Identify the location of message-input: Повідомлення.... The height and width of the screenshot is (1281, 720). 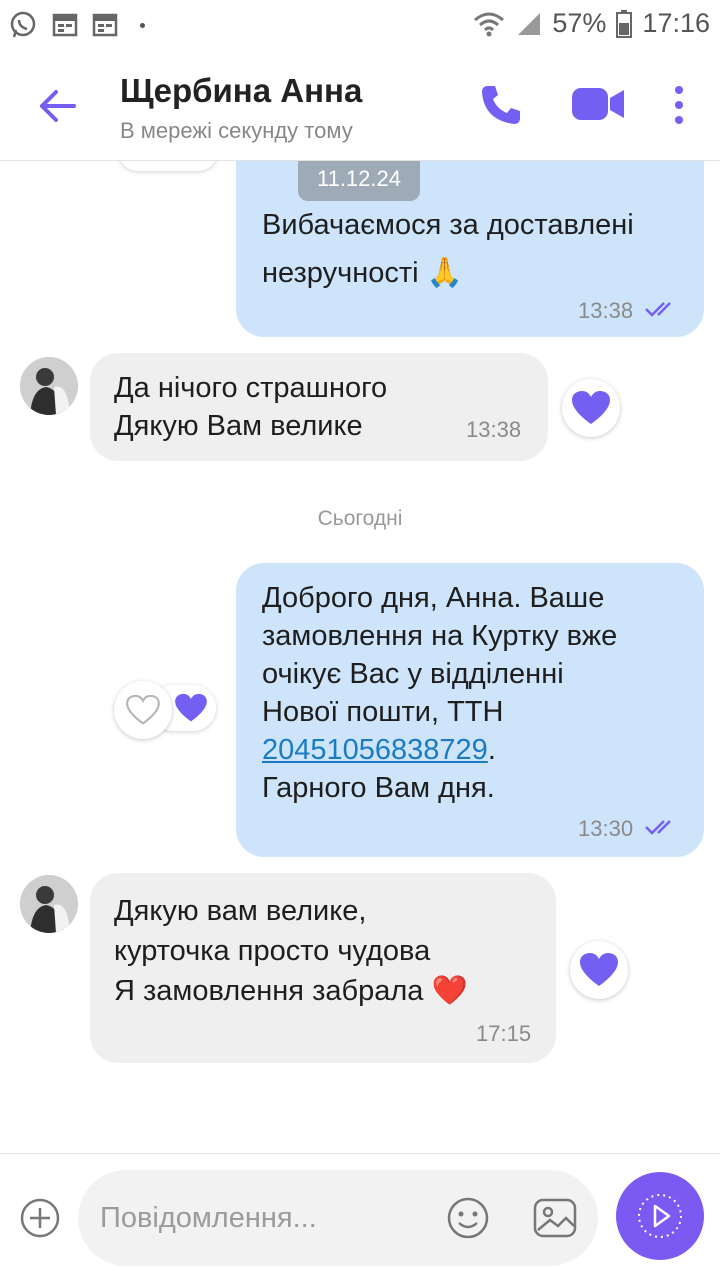
(338, 1218).